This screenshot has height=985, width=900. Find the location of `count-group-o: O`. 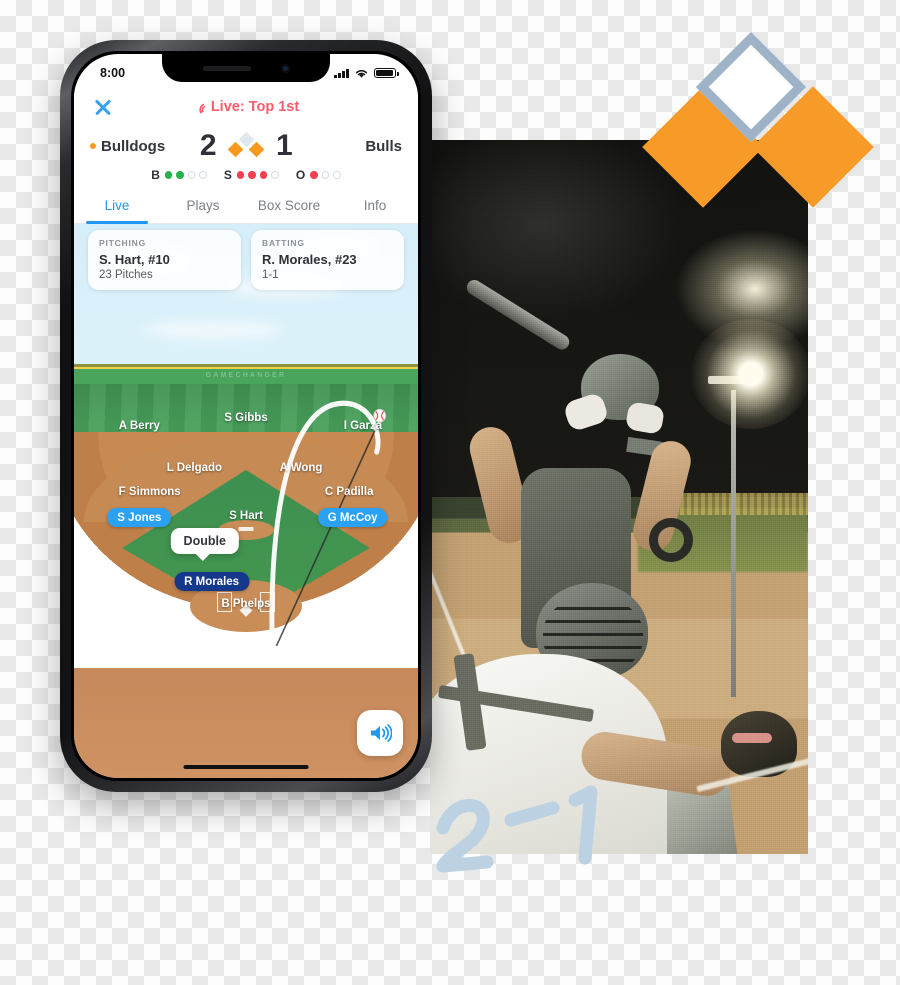

count-group-o: O is located at coordinates (318, 175).